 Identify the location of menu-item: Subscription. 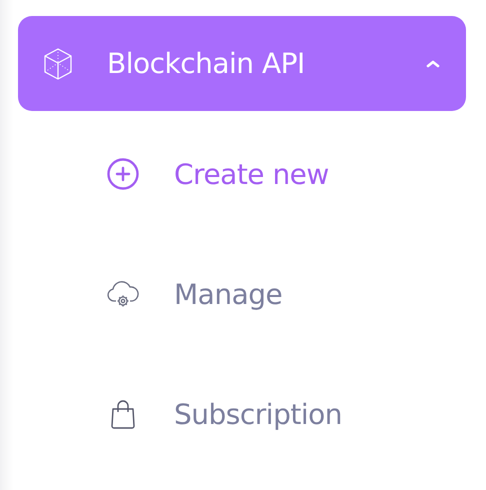
(224, 414).